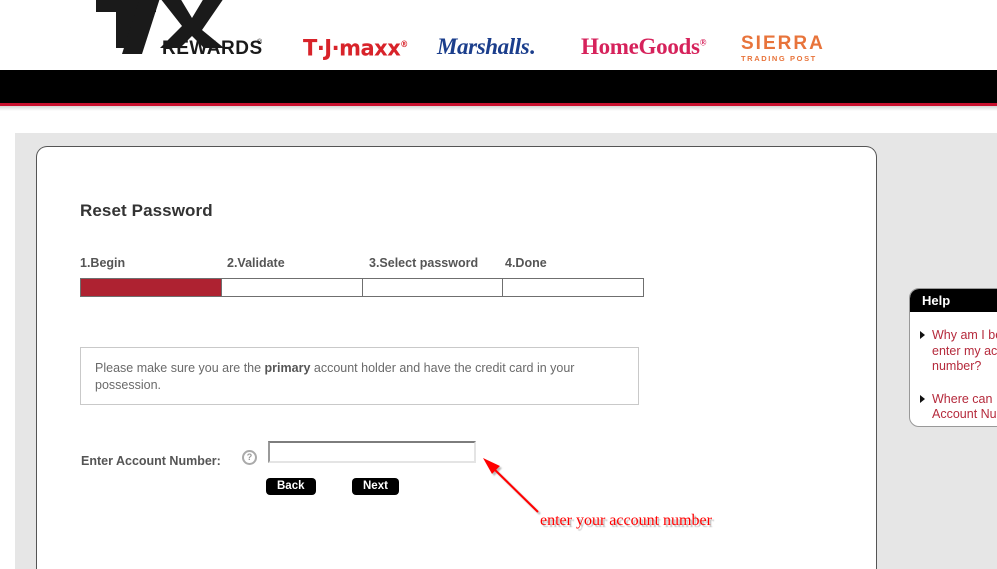 This screenshot has width=997, height=569. What do you see at coordinates (404, 44) in the screenshot?
I see `brand-logo-tjmaxx-registered: ®` at bounding box center [404, 44].